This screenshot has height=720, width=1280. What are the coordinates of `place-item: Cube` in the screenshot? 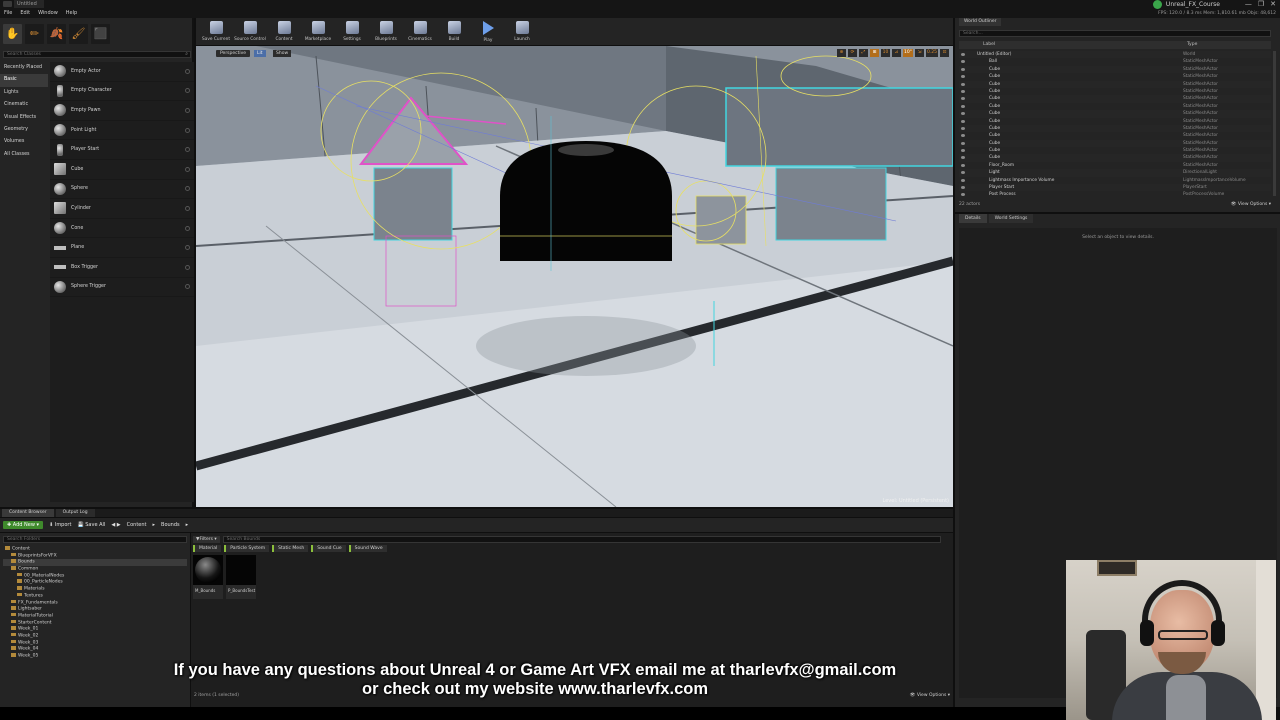 It's located at (122, 170).